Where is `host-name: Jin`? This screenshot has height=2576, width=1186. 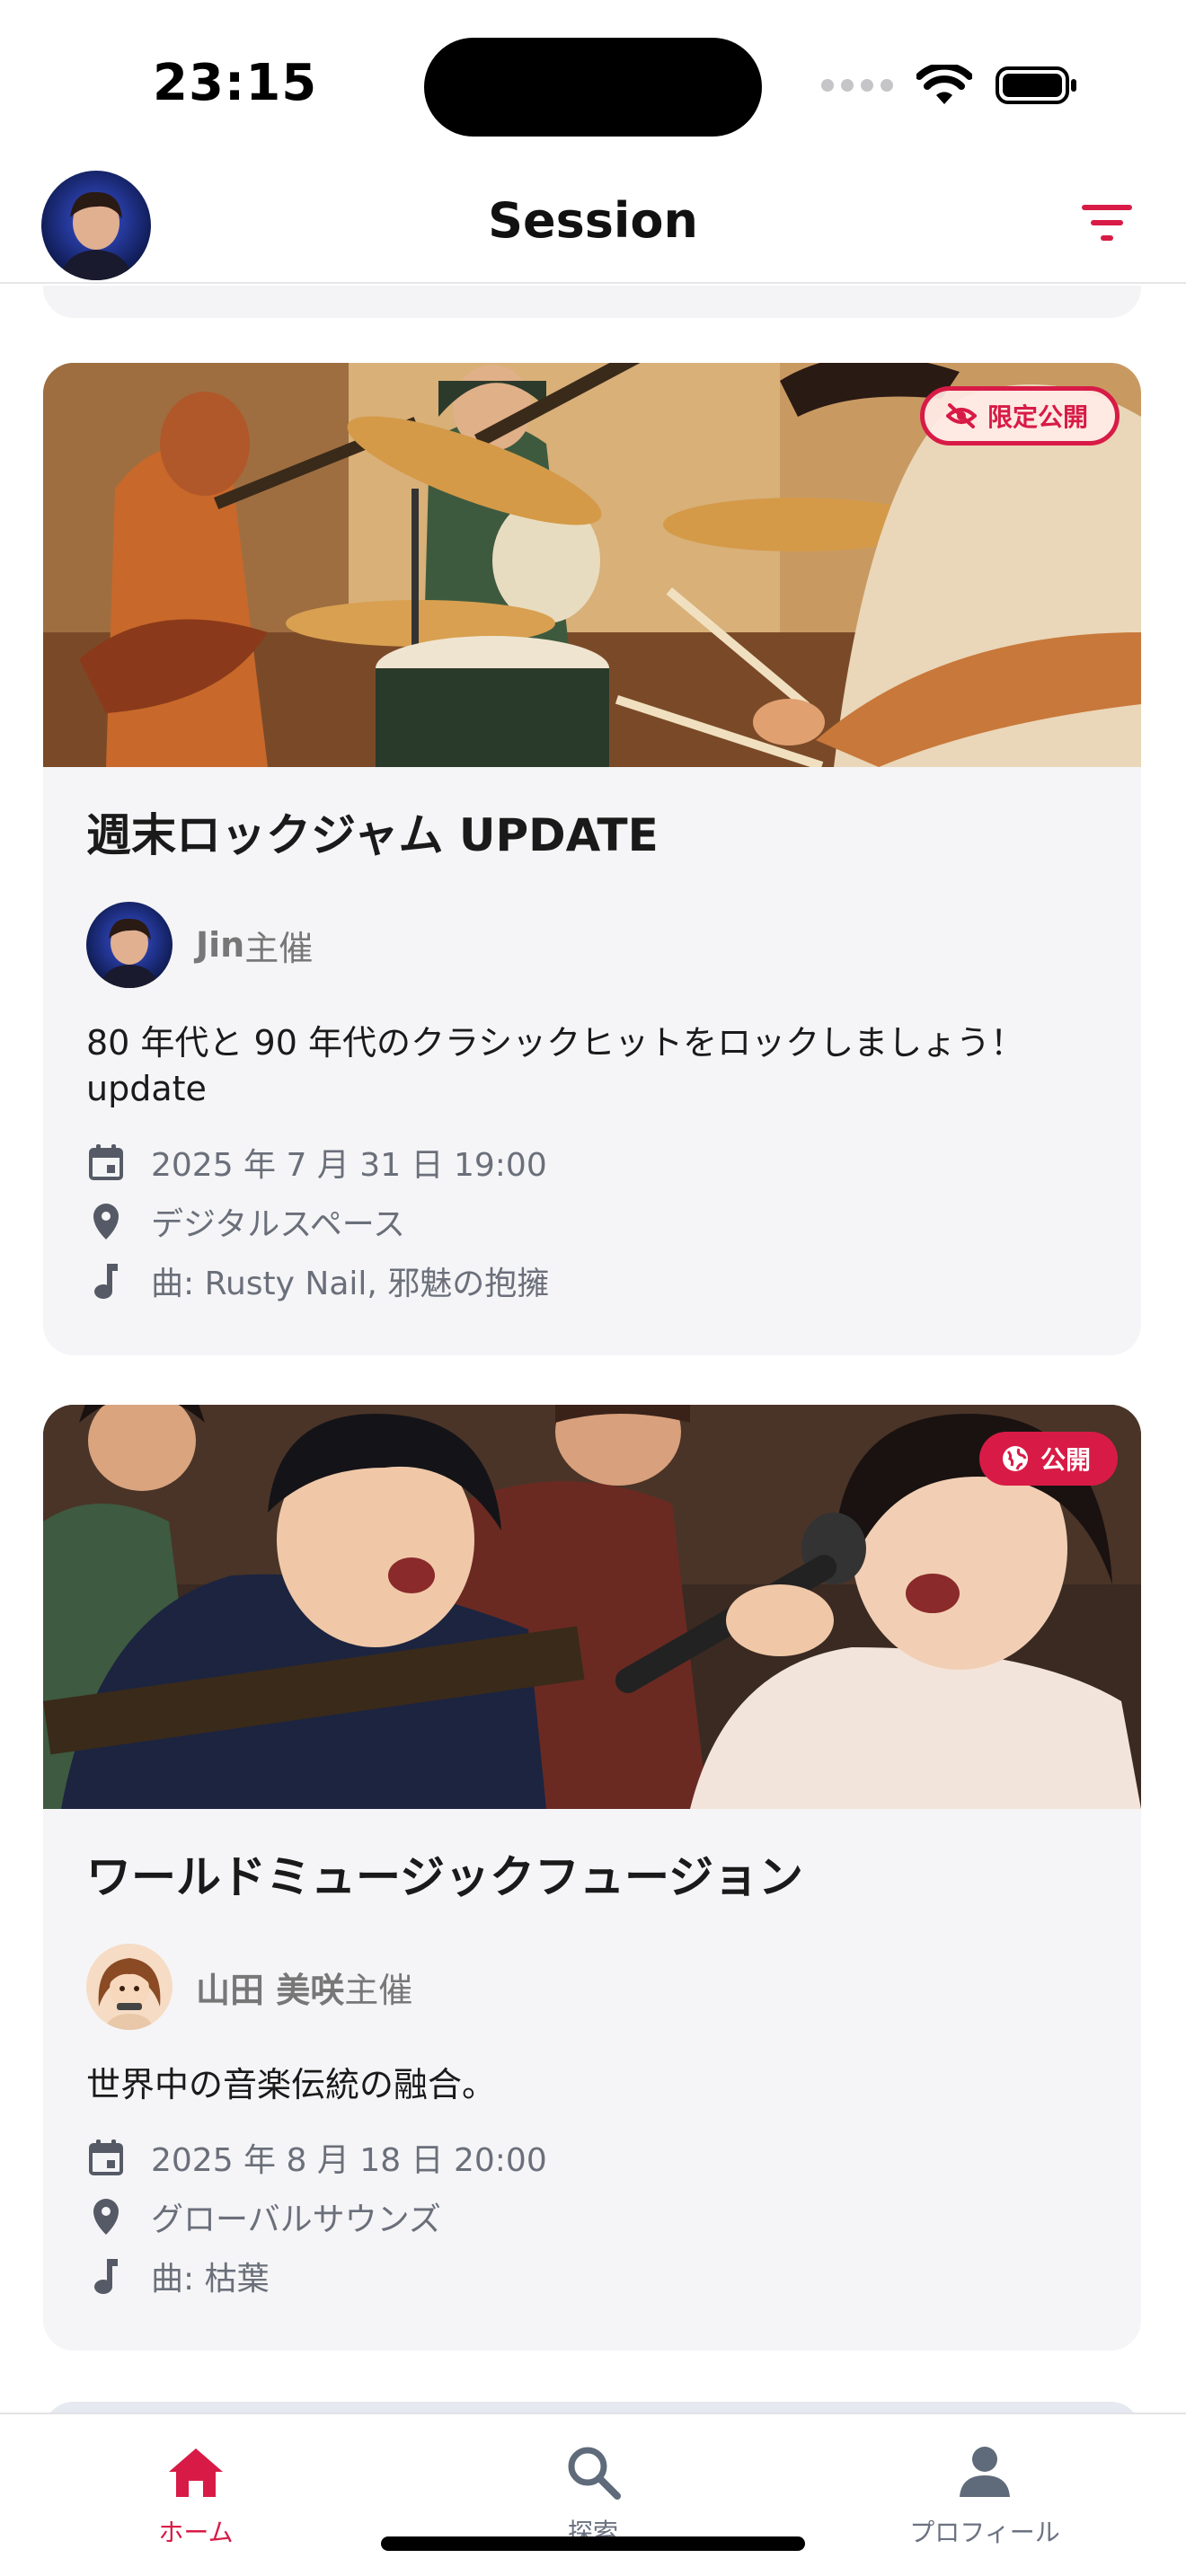 host-name: Jin is located at coordinates (220, 945).